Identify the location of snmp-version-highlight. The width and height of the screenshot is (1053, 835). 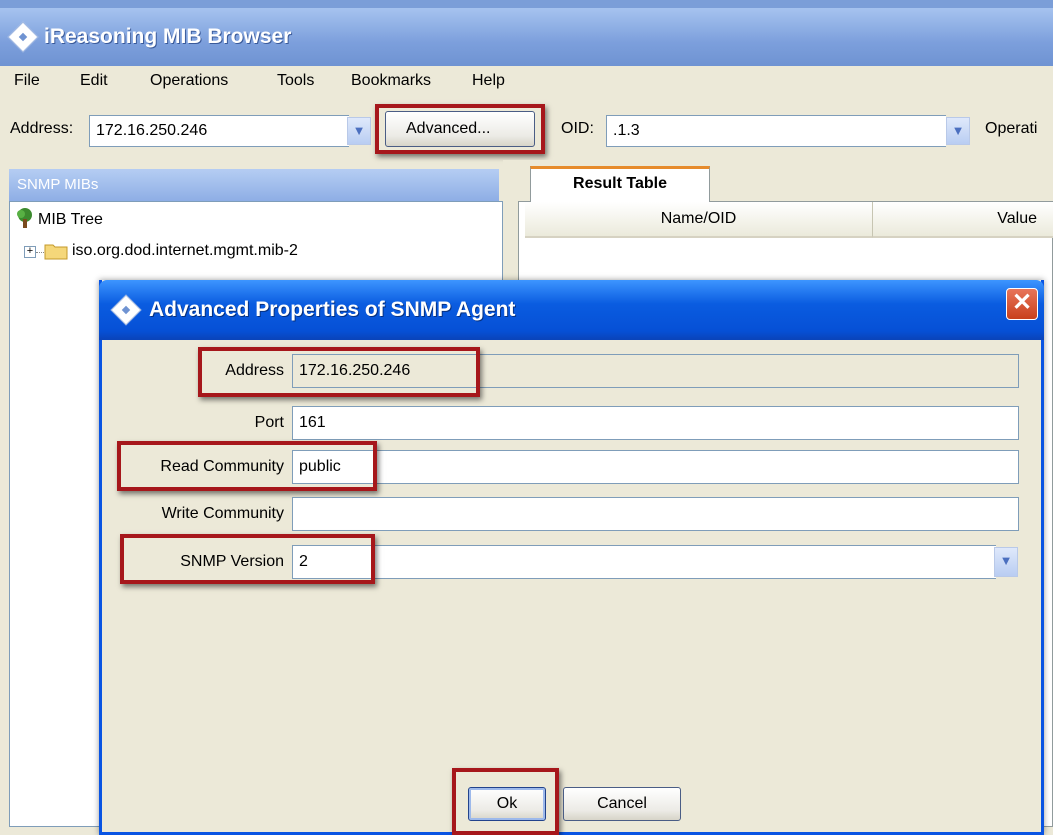
(247, 559).